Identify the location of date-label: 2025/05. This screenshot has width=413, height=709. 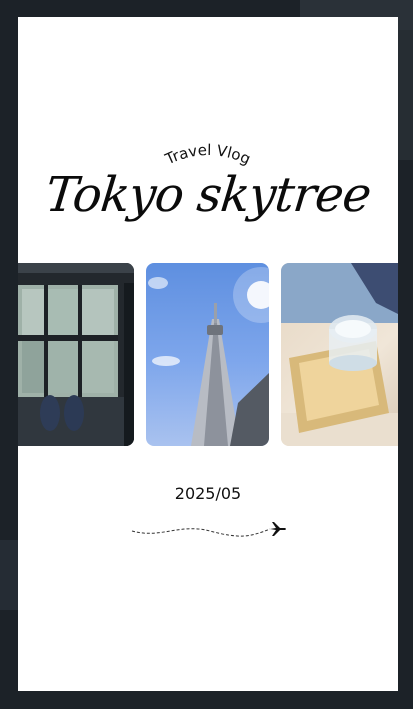
(208, 493).